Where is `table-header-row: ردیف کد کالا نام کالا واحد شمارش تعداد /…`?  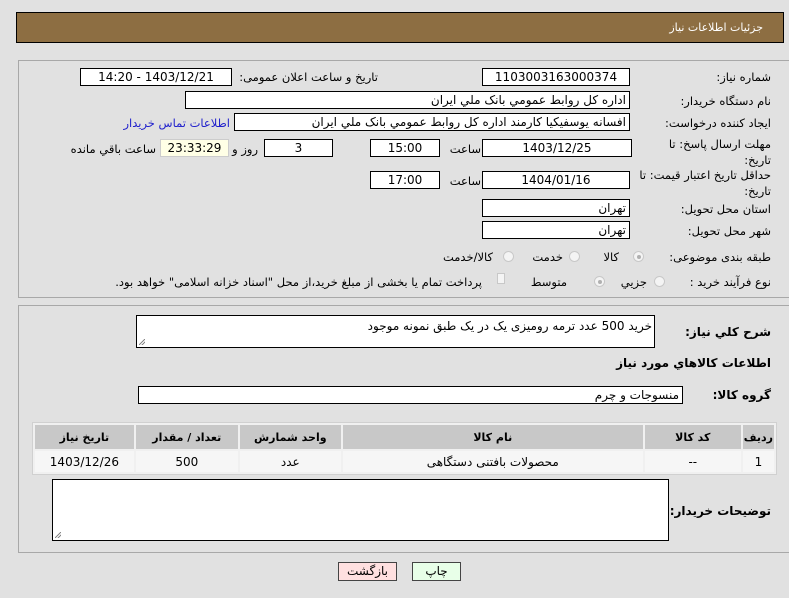 table-header-row: ردیف کد کالا نام کالا واحد شمارش تعداد /… is located at coordinates (404, 437).